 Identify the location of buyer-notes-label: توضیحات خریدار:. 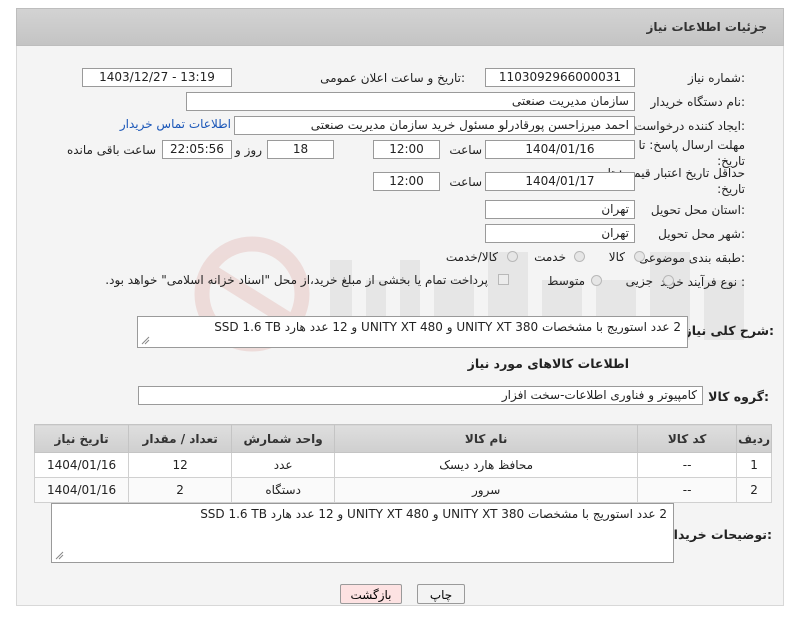
(719, 534).